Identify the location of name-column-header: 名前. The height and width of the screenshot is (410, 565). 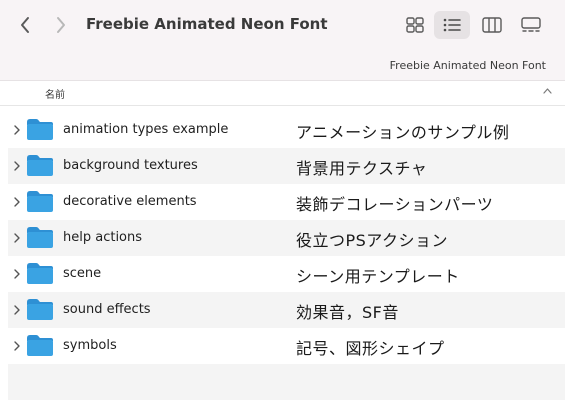
(55, 93).